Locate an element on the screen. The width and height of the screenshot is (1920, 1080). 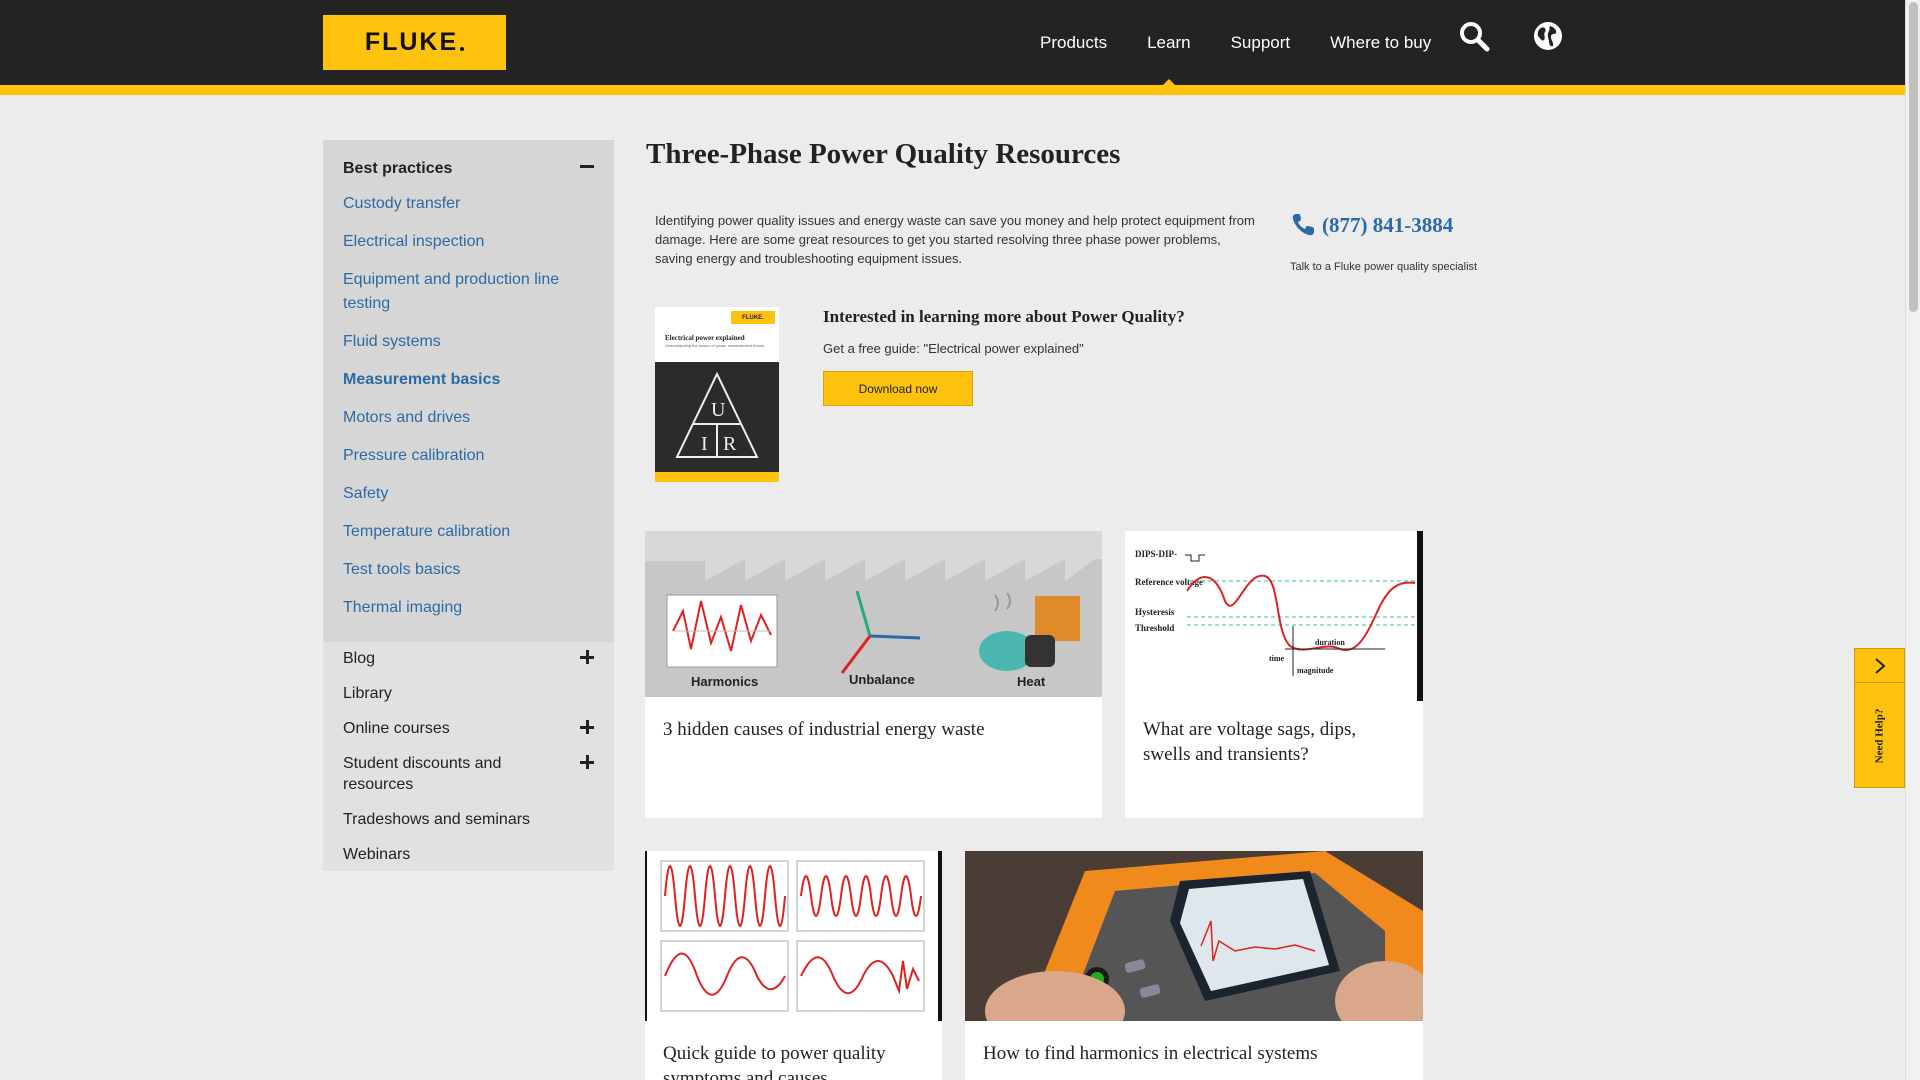
fluke-logo: FLUKE is located at coordinates (414, 42).